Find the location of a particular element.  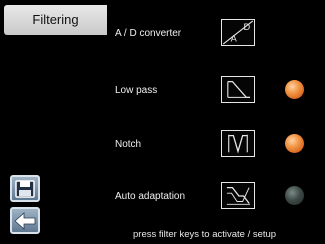

arrow-left-icon is located at coordinates (25, 220).